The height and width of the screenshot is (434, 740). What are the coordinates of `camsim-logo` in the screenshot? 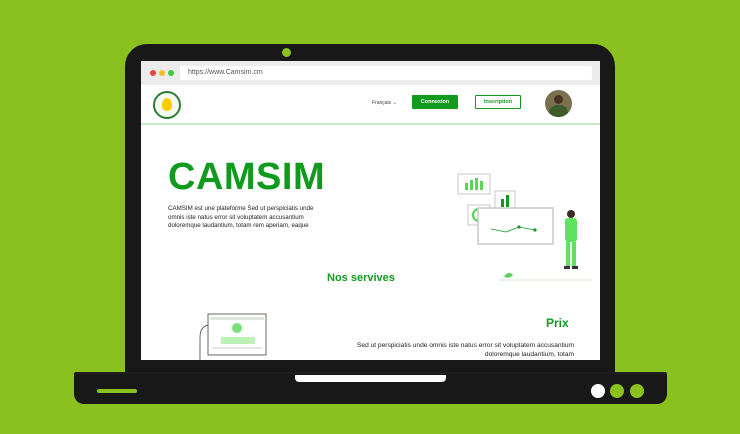 It's located at (167, 105).